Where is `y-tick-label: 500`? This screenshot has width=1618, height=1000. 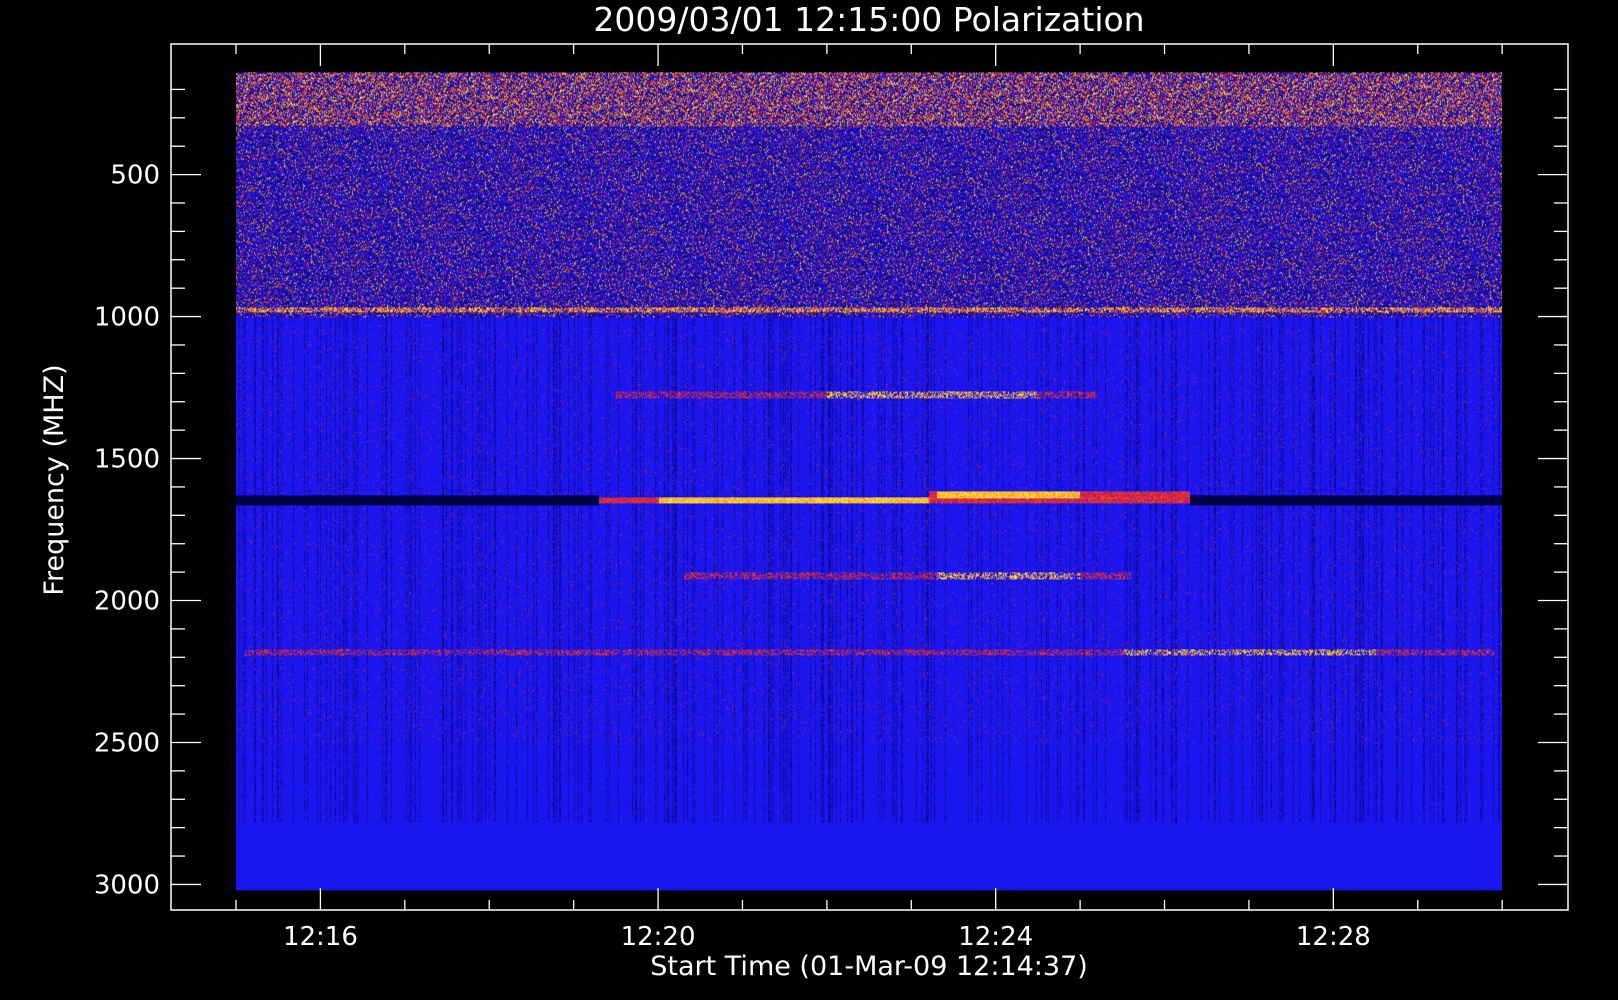
y-tick-label: 500 is located at coordinates (135, 176).